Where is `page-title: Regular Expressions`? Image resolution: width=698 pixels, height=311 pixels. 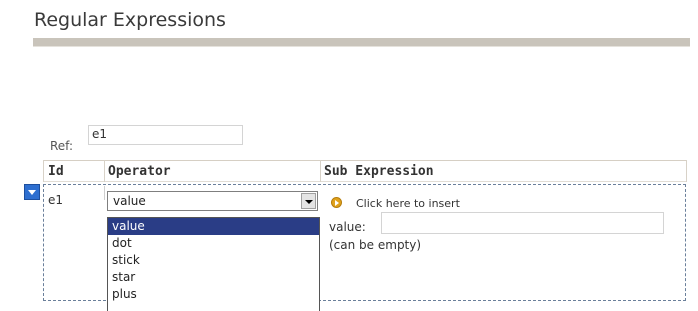
page-title: Regular Expressions is located at coordinates (130, 20).